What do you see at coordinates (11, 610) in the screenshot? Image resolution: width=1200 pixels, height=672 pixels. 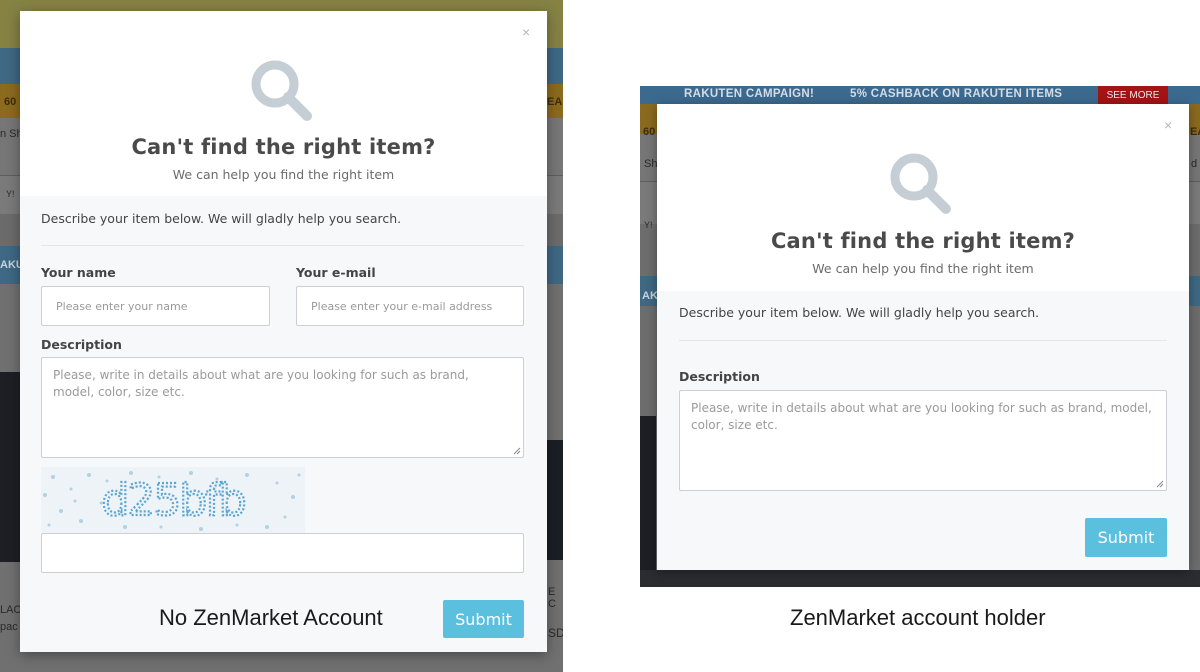 I see `bg-text-fragment: LAC` at bounding box center [11, 610].